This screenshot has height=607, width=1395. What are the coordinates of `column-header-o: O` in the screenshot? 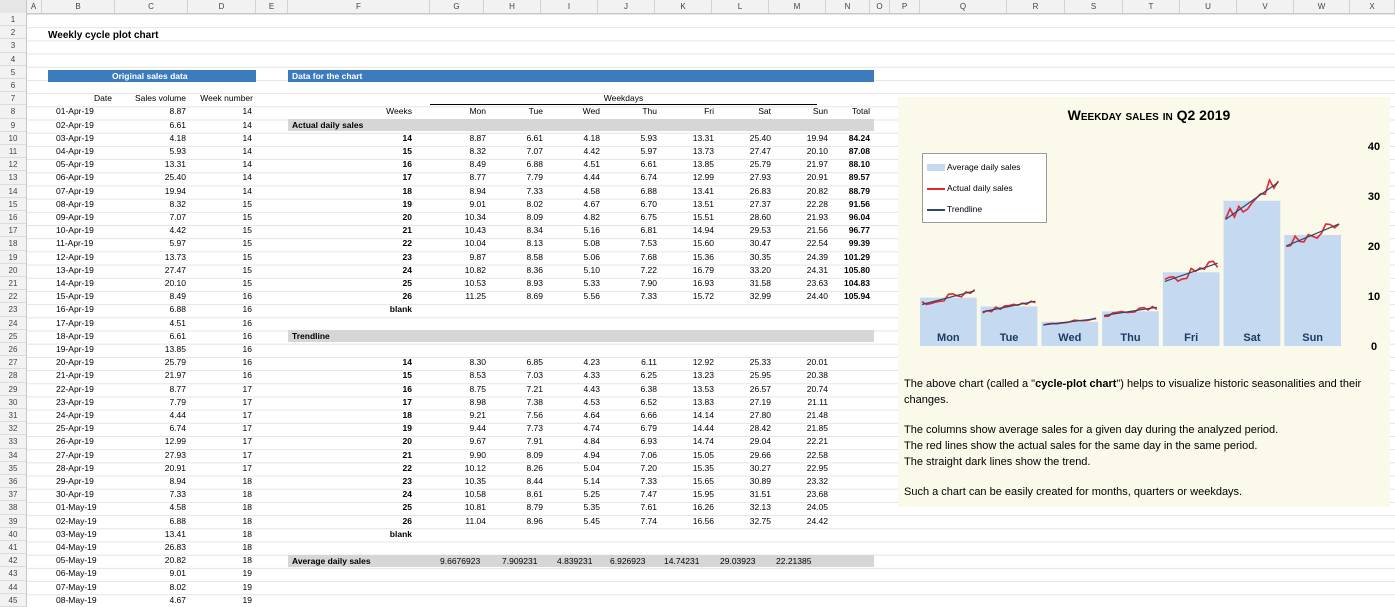 It's located at (880, 6).